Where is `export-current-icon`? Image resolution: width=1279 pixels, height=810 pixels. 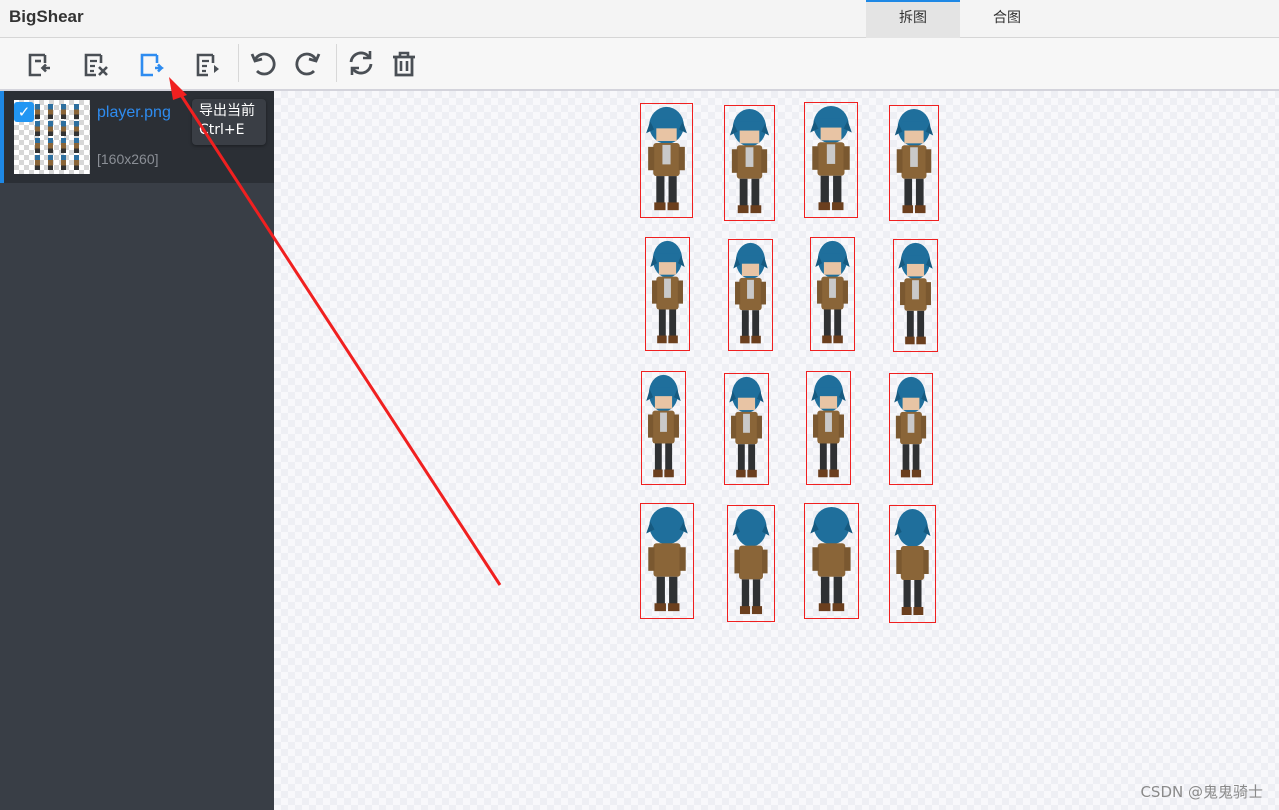 export-current-icon is located at coordinates (152, 65).